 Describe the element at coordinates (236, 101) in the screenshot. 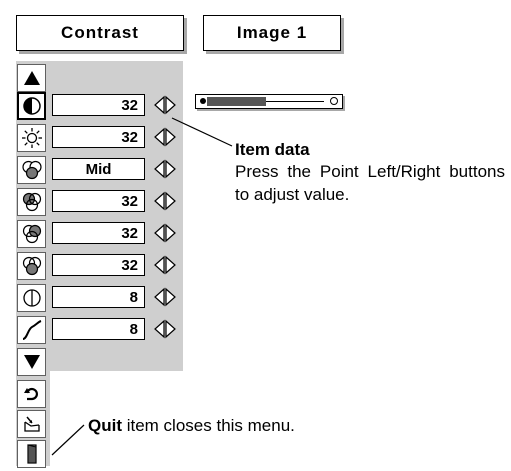

I see `slider-fill` at that location.